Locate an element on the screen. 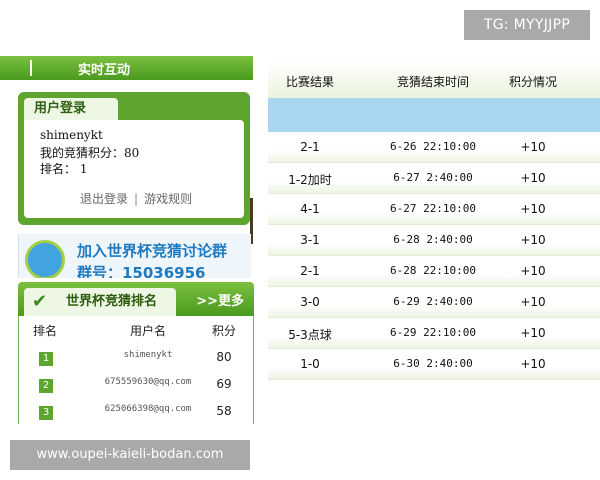 The image size is (600, 480). results-row: 4-1 6-27 22:10:00 +10 is located at coordinates (434, 209).